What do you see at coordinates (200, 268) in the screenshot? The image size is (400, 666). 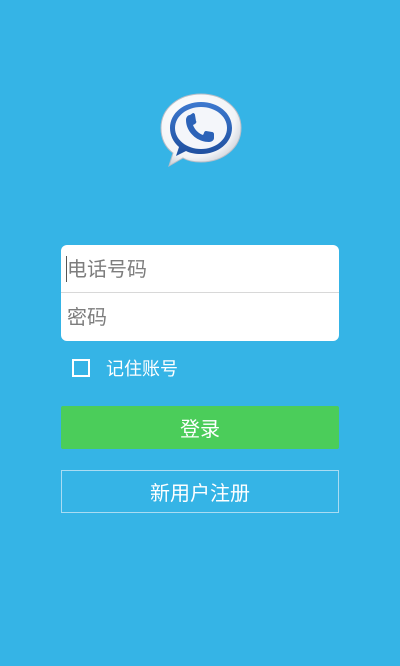 I see `phone-number-input` at bounding box center [200, 268].